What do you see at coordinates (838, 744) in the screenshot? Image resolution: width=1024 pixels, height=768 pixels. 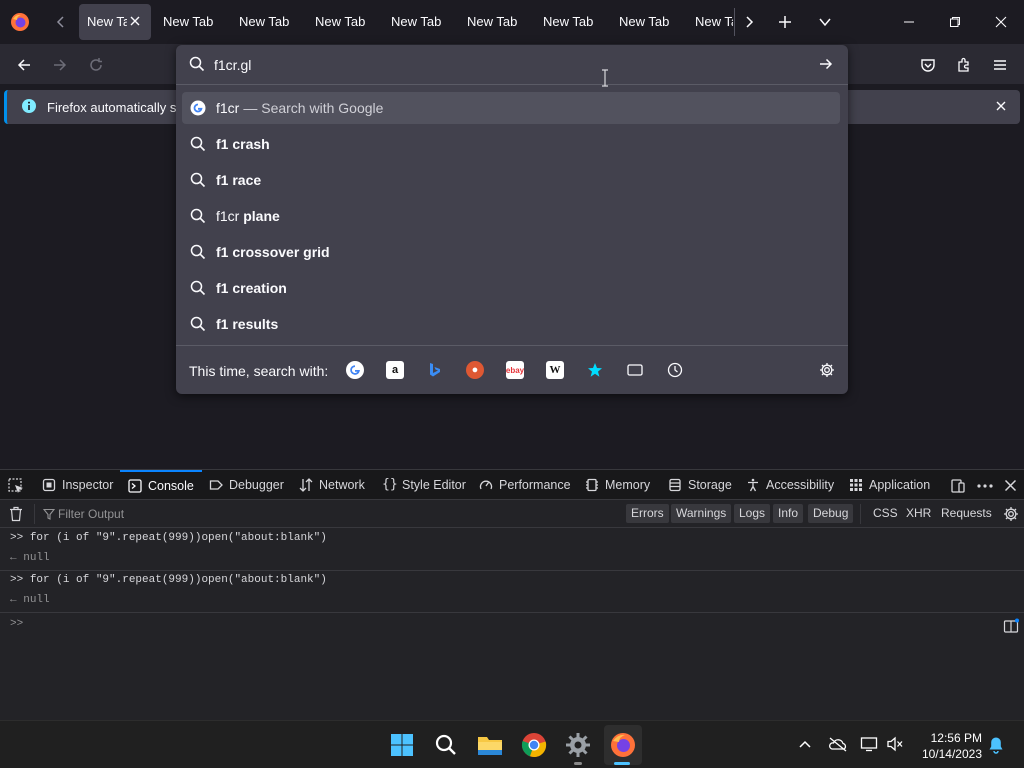 I see `onedrive-offline-icon` at bounding box center [838, 744].